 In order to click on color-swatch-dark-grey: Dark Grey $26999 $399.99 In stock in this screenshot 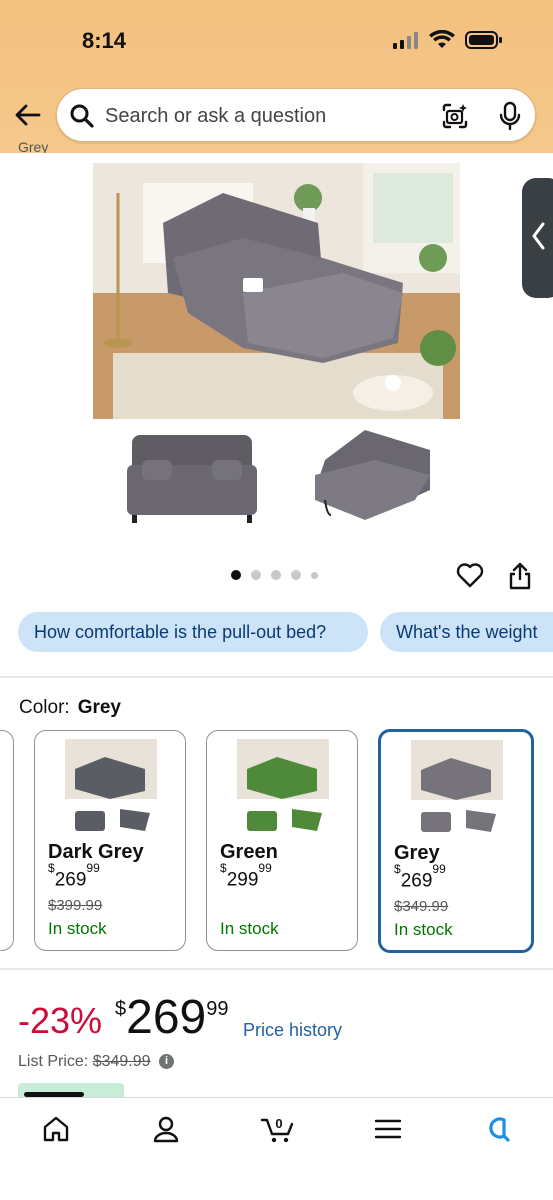, I will do `click(110, 840)`.